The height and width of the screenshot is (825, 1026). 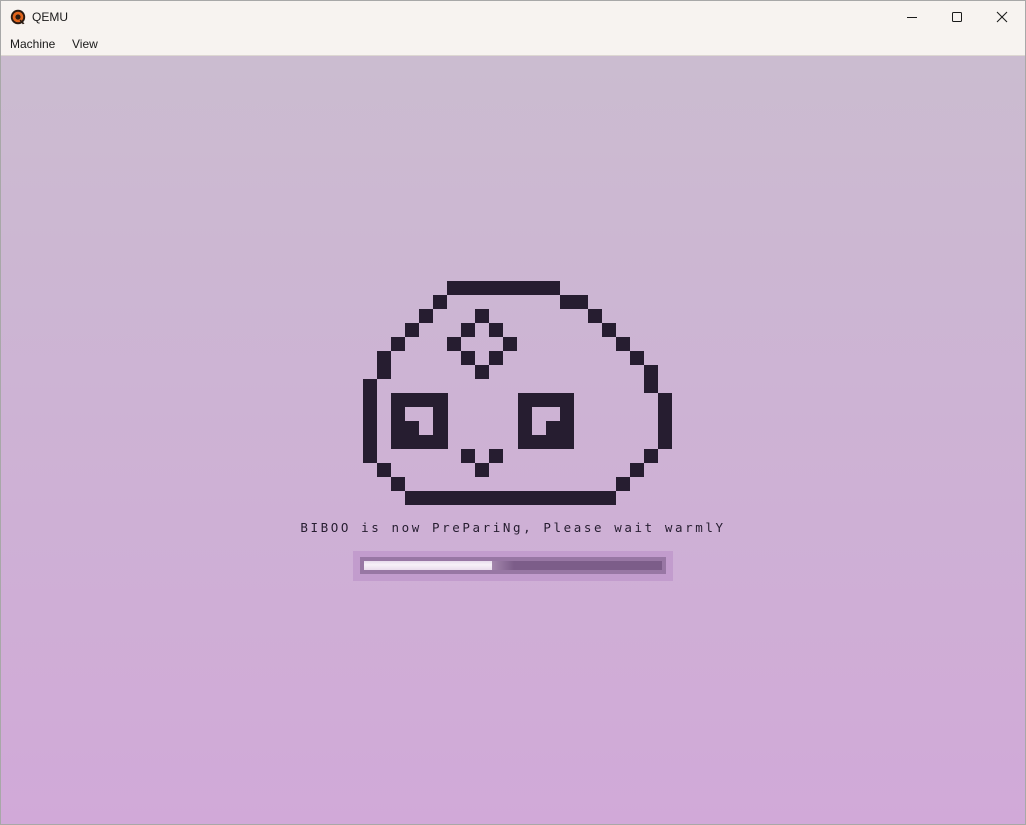 I want to click on minimize-icon, so click(x=912, y=17).